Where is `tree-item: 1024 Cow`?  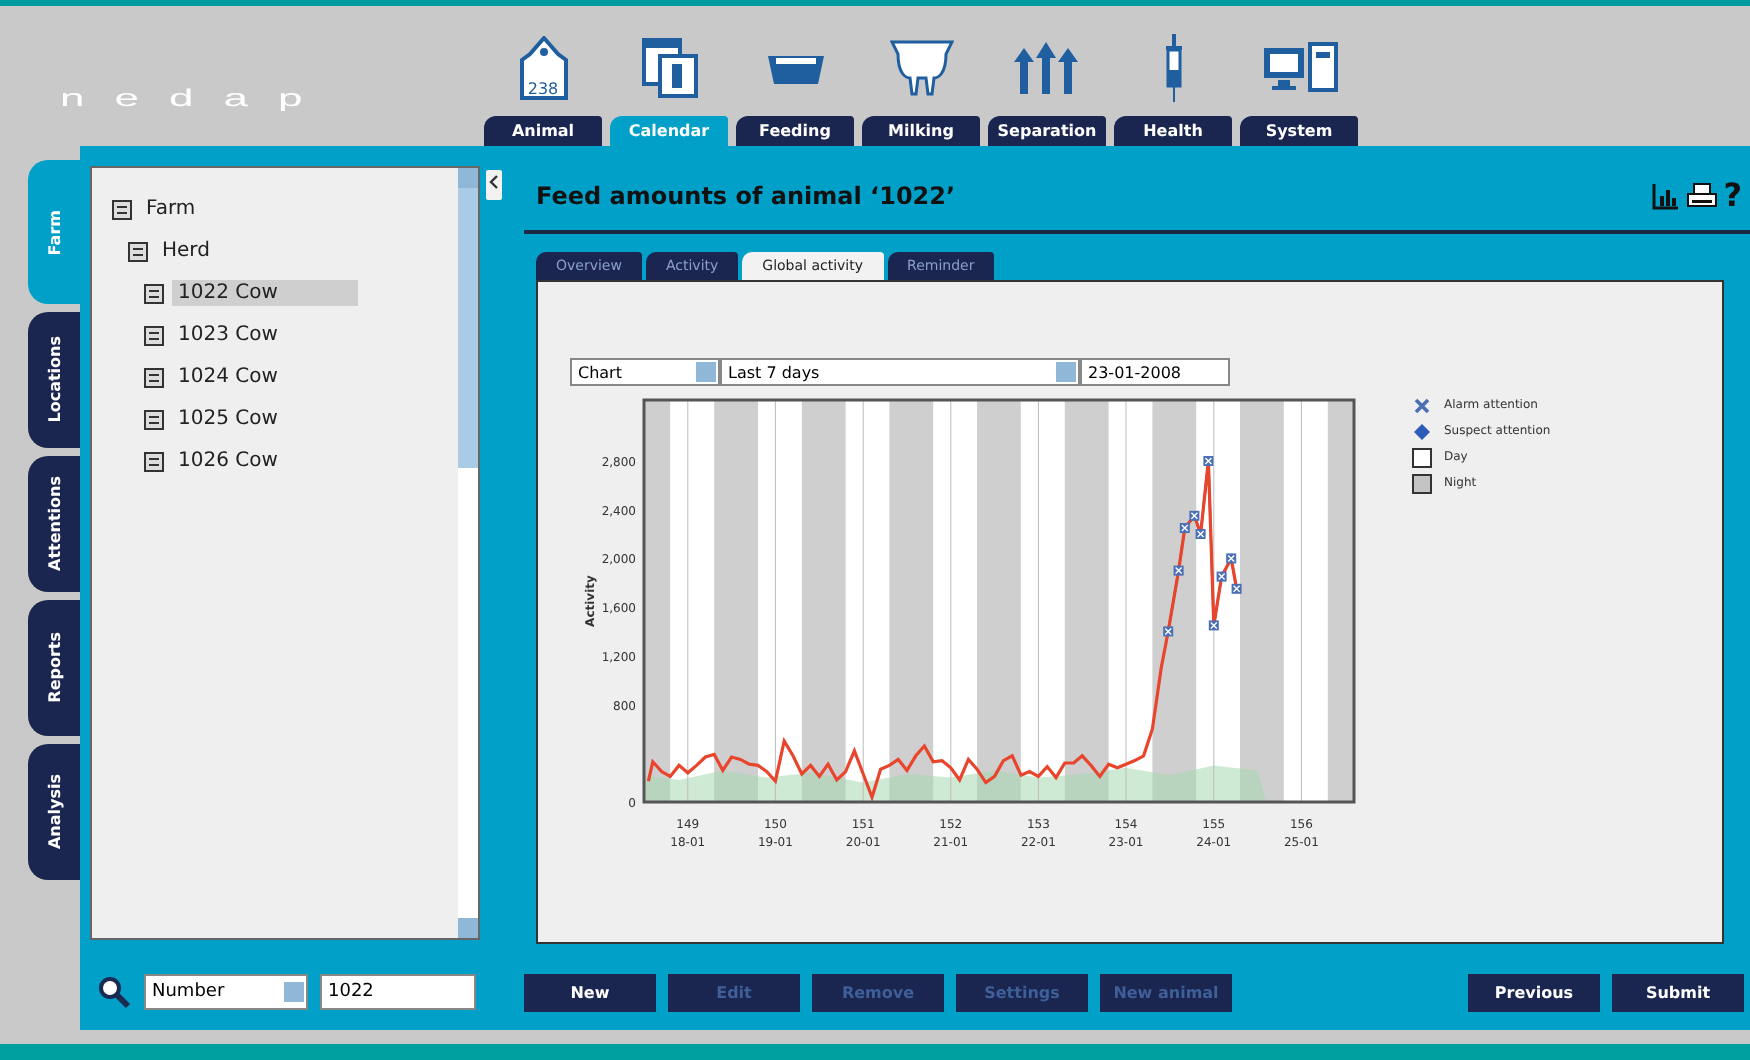 tree-item: 1024 Cow is located at coordinates (228, 377).